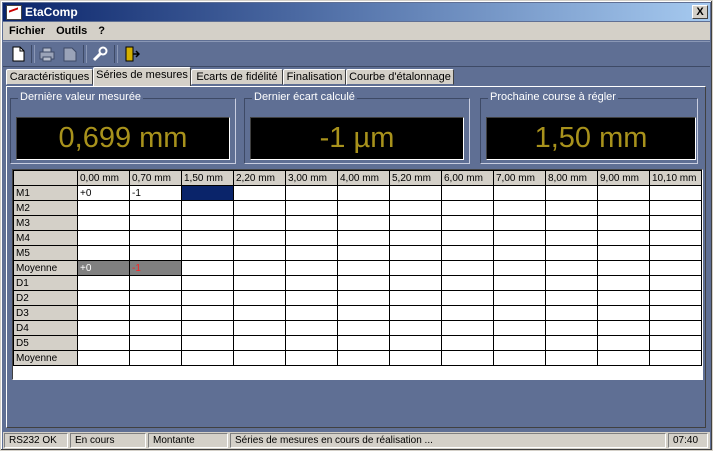 The width and height of the screenshot is (713, 451). I want to click on print-icon, so click(47, 54).